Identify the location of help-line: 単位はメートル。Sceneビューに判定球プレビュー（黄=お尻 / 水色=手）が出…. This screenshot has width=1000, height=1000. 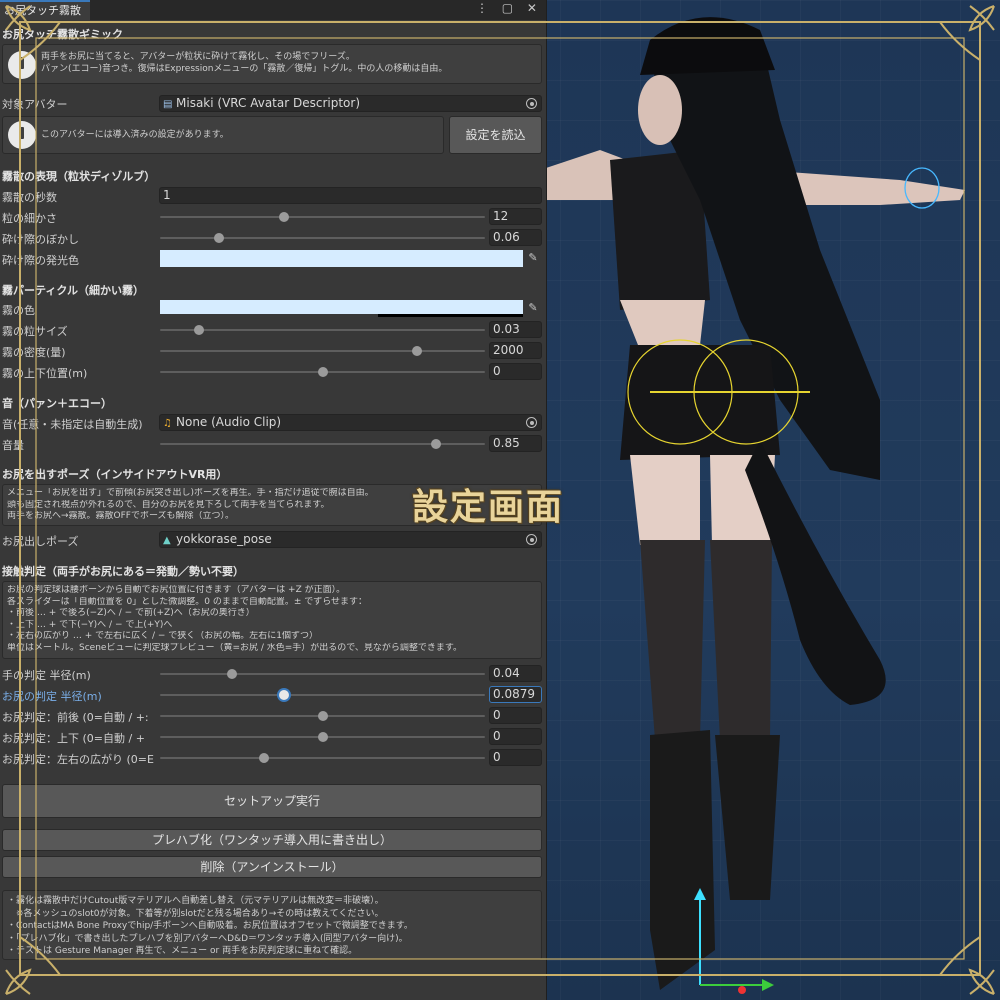
(235, 647).